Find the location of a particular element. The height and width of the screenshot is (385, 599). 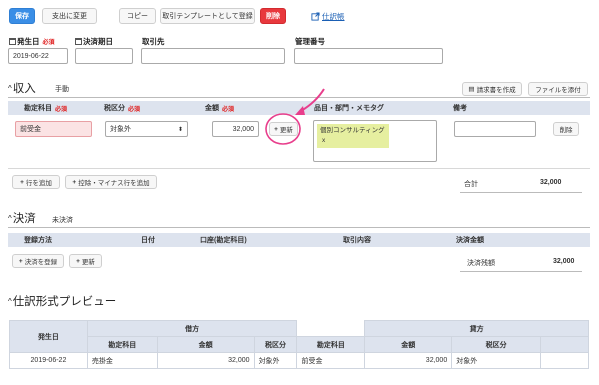

delete-button: 削除 is located at coordinates (273, 16).